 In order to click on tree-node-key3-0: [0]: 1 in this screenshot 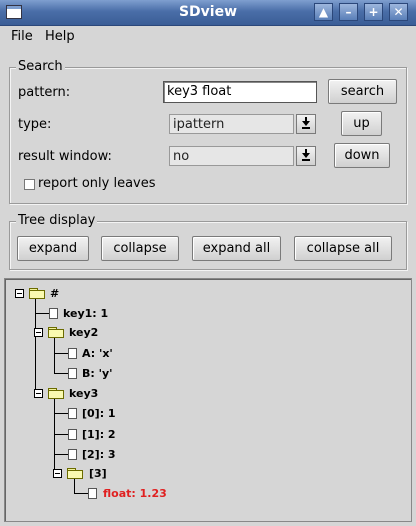, I will do `click(99, 413)`.